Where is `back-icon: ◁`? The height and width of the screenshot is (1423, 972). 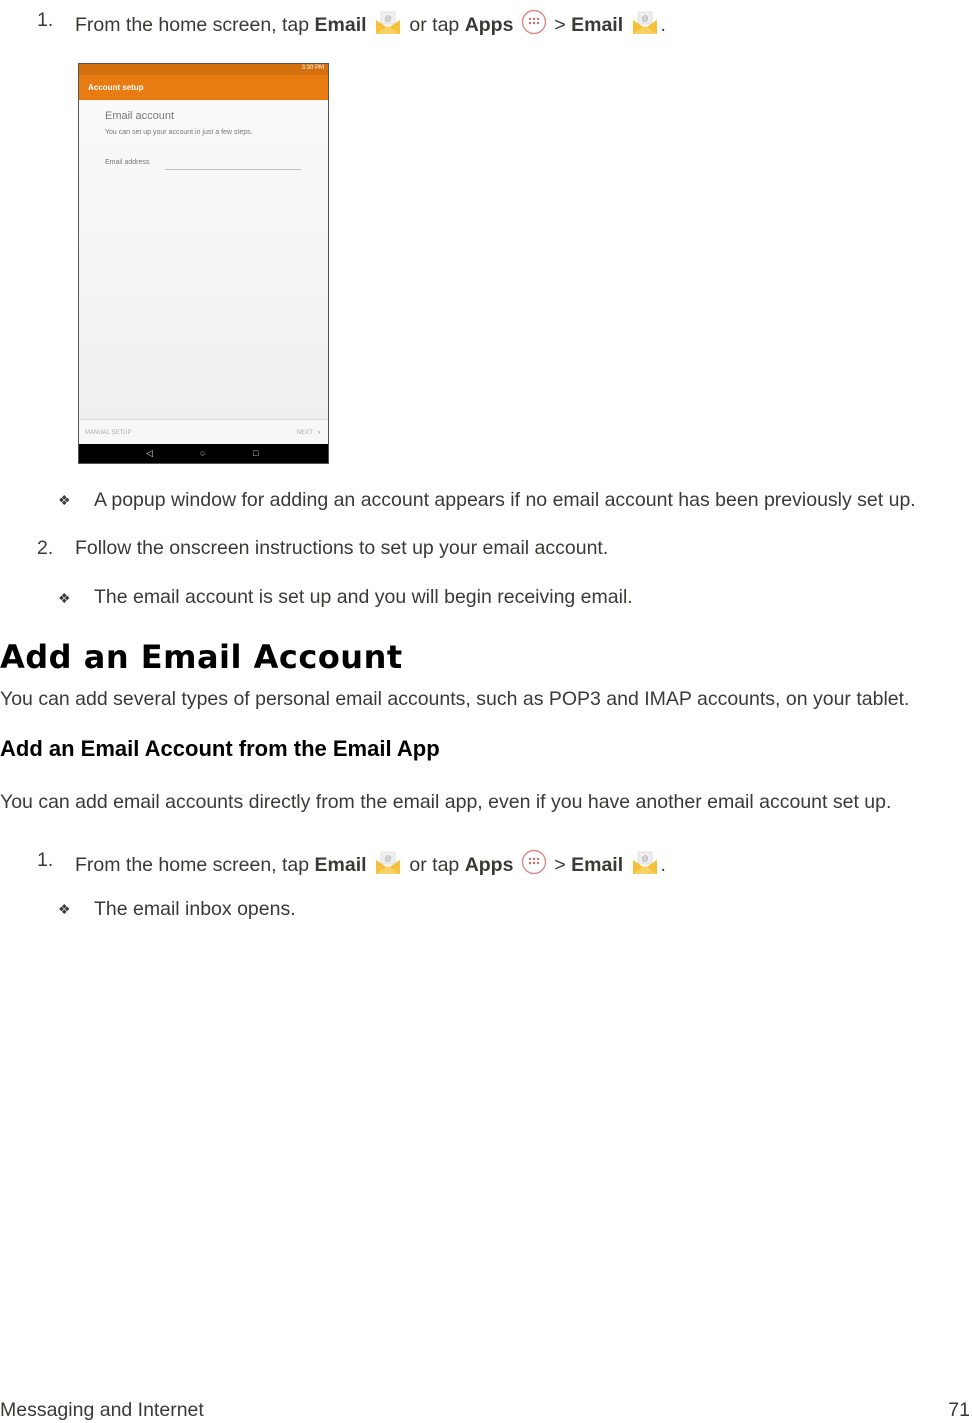
back-icon: ◁ is located at coordinates (149, 453).